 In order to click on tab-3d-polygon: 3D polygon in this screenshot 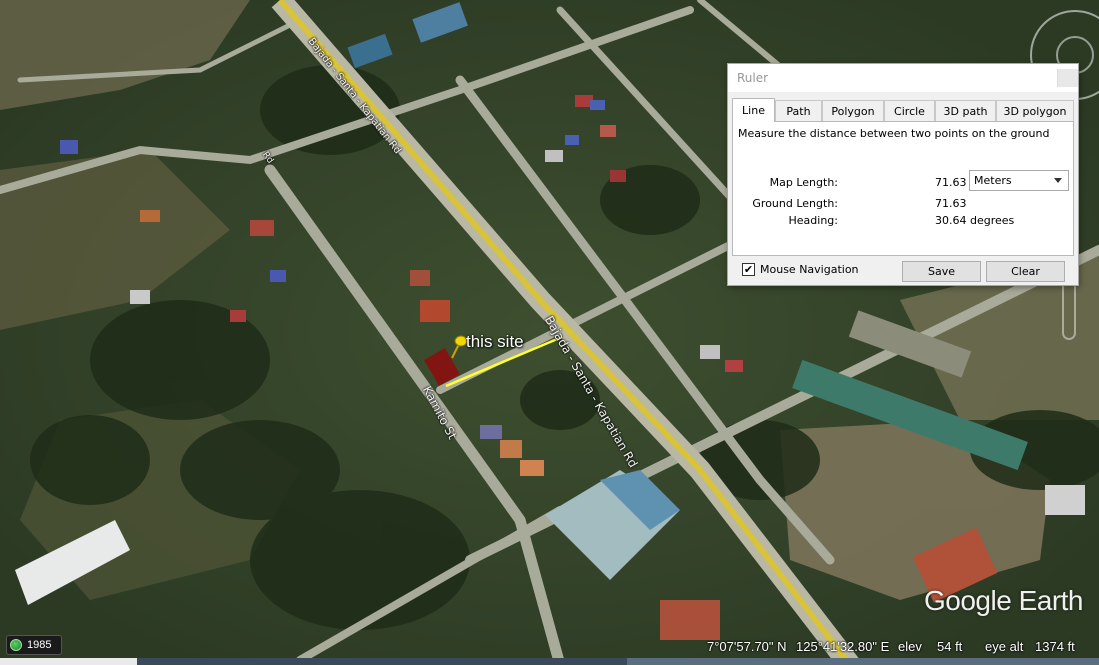, I will do `click(1035, 110)`.